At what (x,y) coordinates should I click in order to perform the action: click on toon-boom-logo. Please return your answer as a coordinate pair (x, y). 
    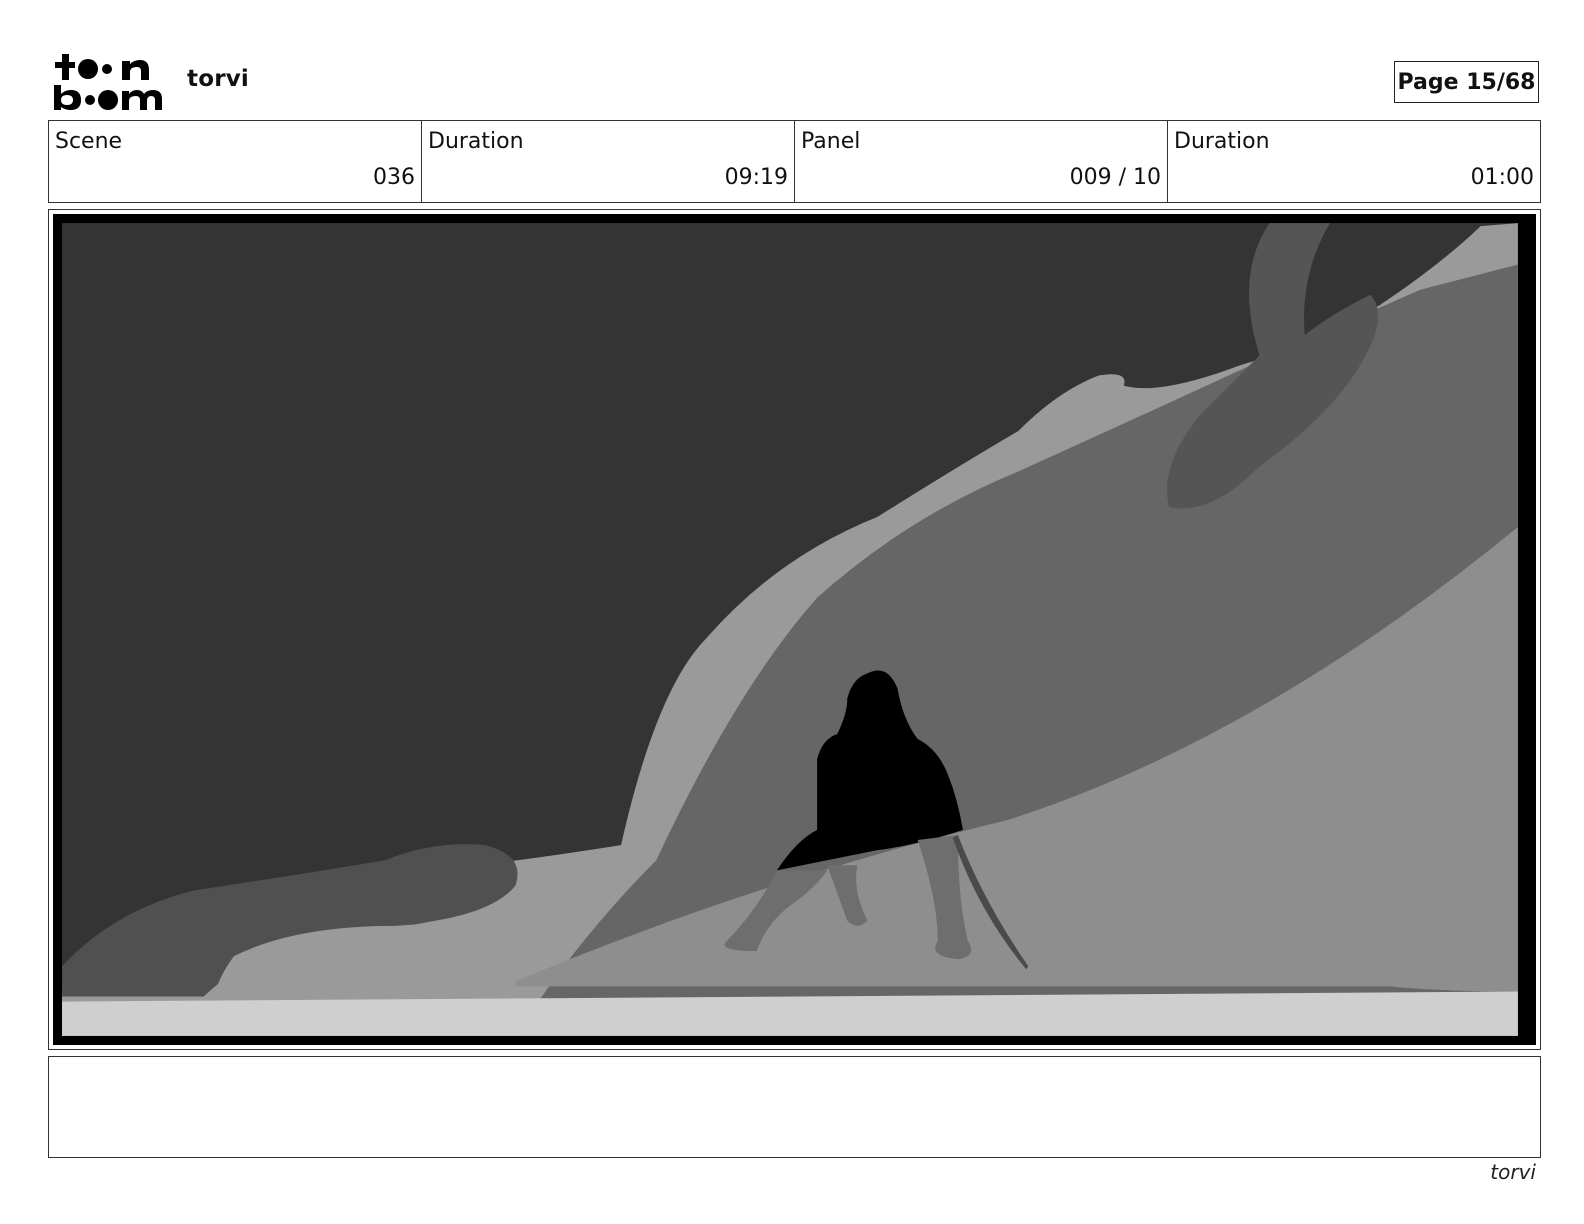
    Looking at the image, I should click on (108, 83).